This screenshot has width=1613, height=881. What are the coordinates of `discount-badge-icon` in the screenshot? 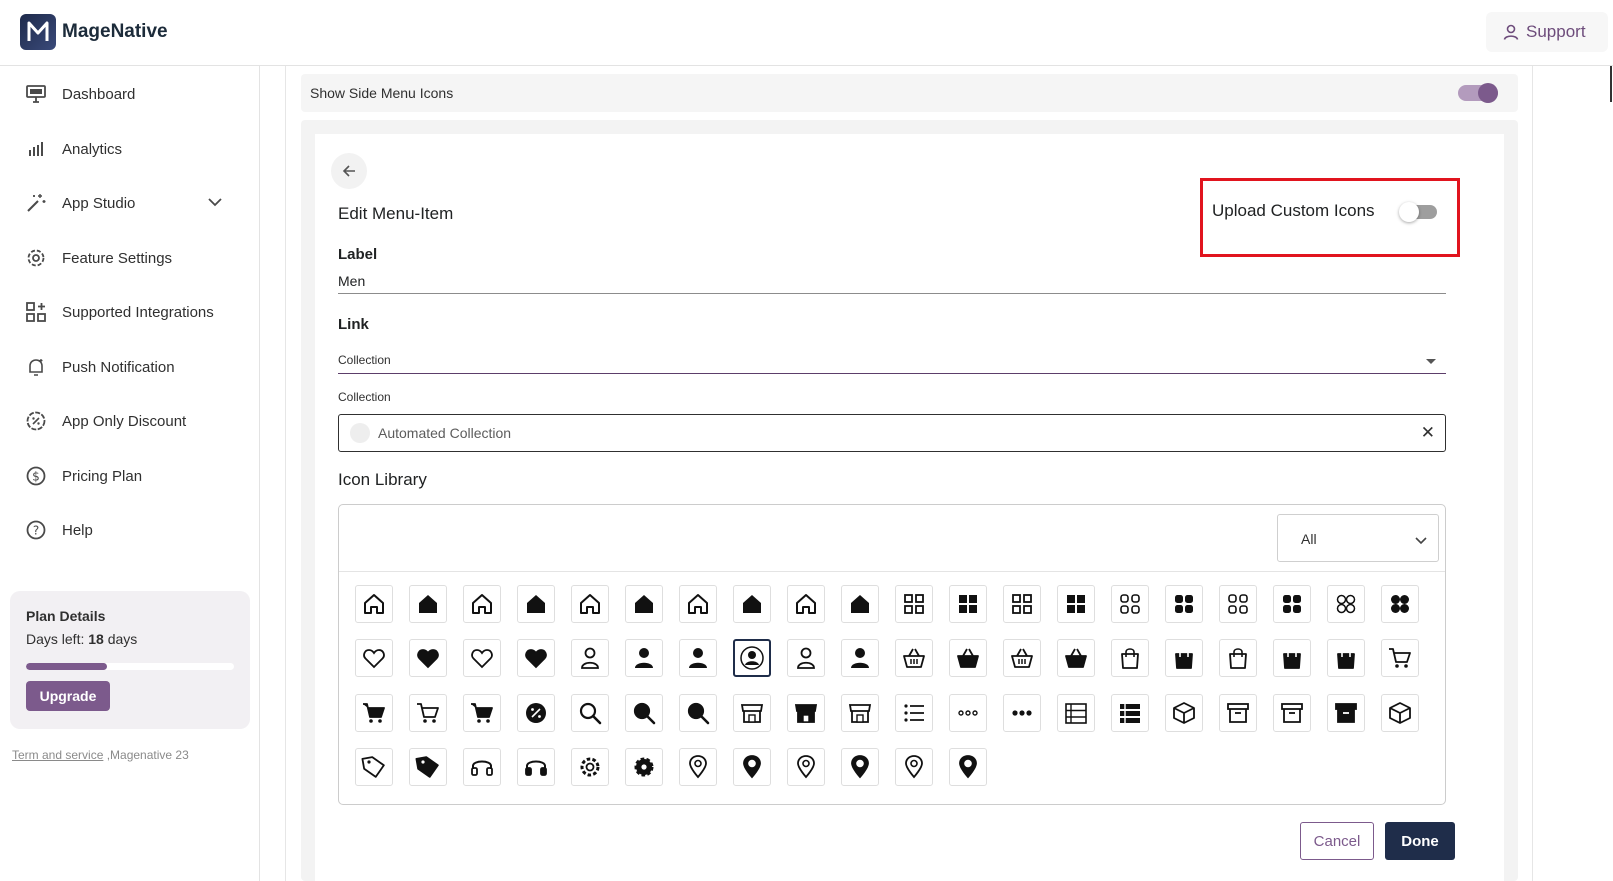 It's located at (536, 713).